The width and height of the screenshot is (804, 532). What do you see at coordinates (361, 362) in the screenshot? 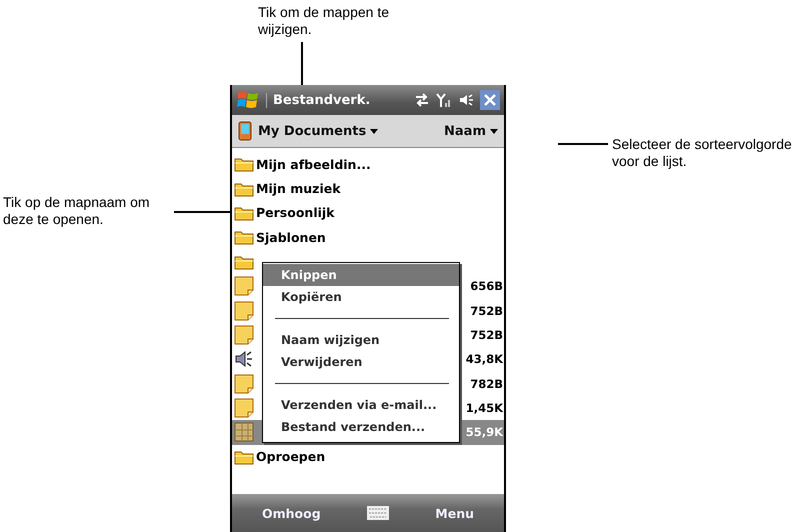
I see `menu-item: Verwijderen` at bounding box center [361, 362].